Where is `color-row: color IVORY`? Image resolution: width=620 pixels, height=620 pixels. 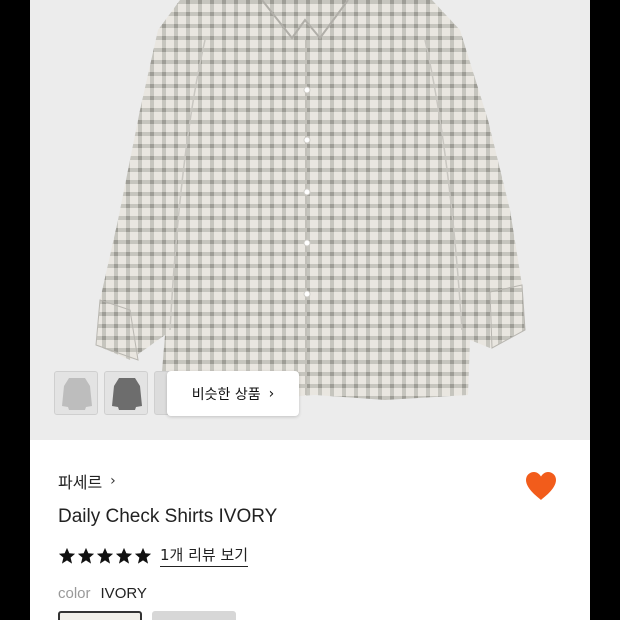 color-row: color IVORY is located at coordinates (102, 593).